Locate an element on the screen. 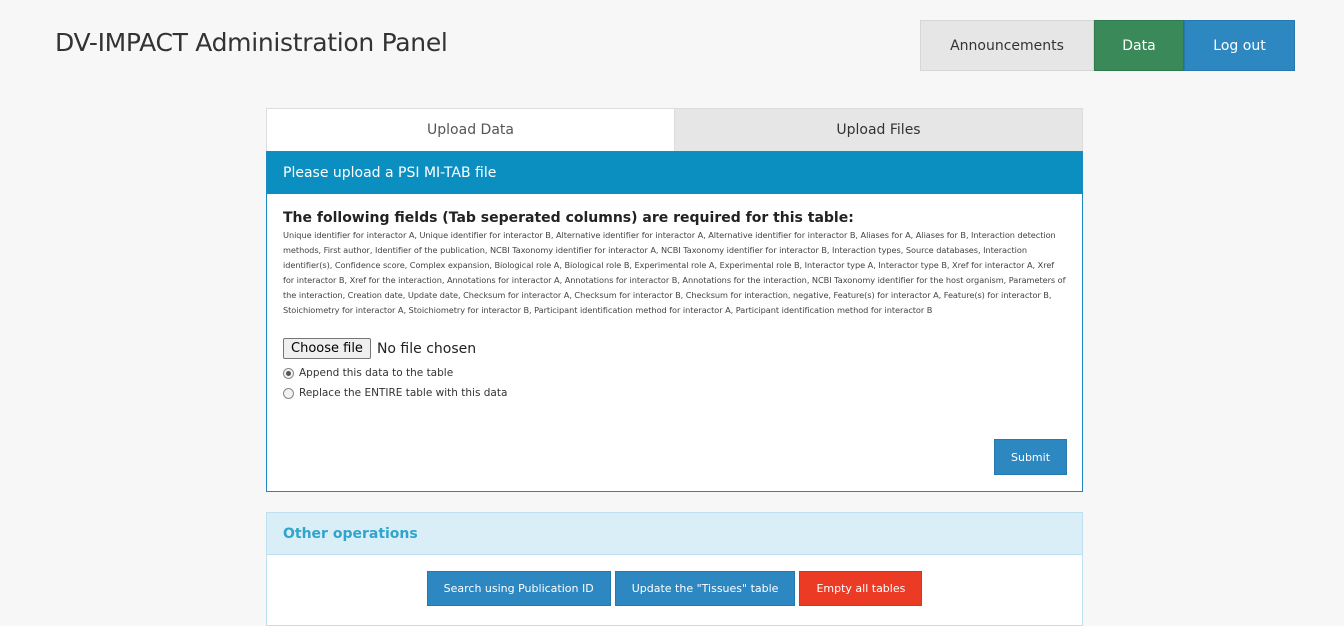 The image size is (1344, 626). file-input: Choose file No file chosen is located at coordinates (674, 348).